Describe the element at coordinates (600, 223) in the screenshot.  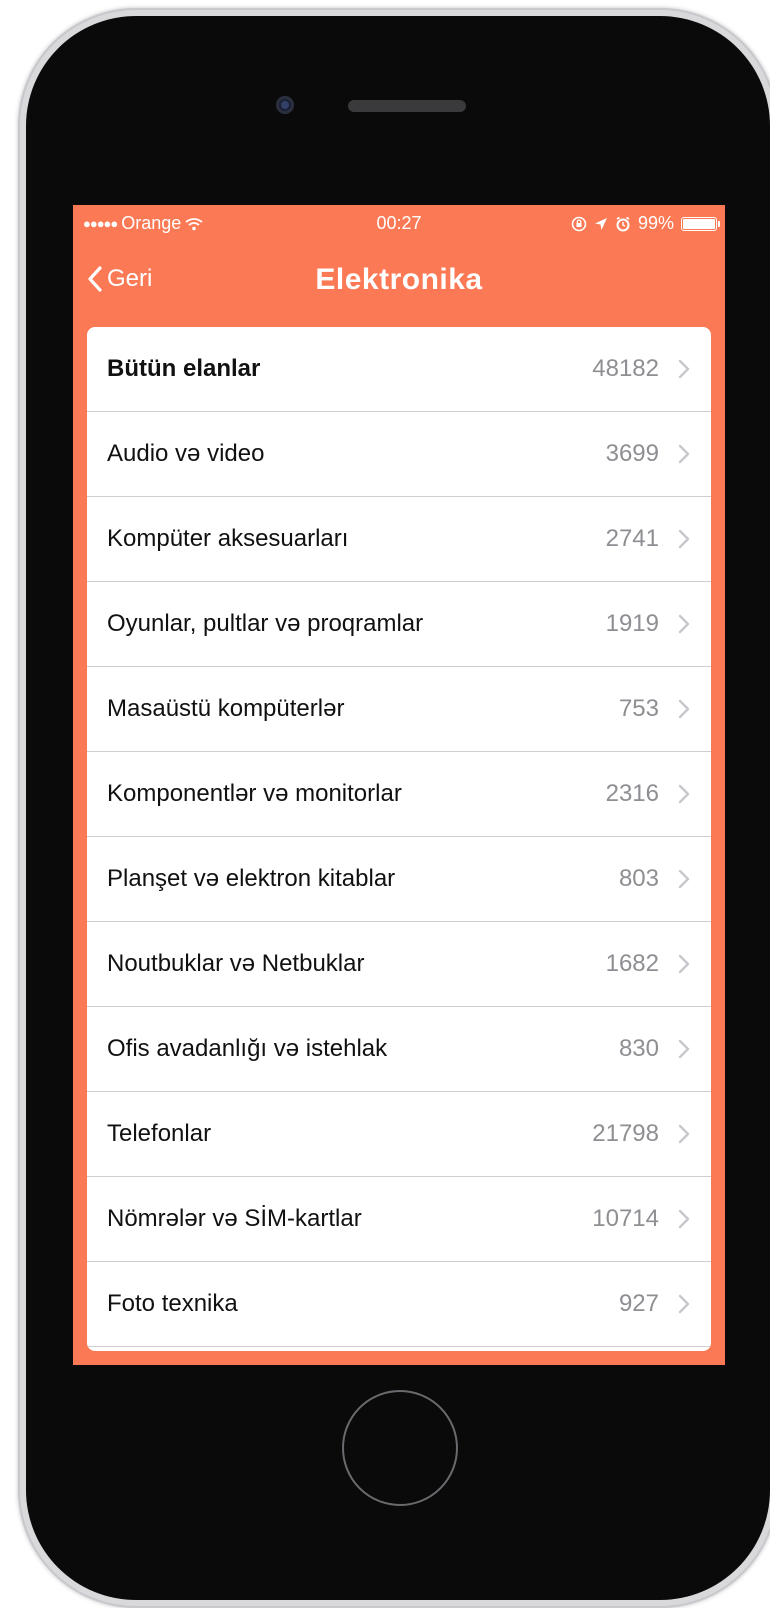
I see `location-arrow-icon` at that location.